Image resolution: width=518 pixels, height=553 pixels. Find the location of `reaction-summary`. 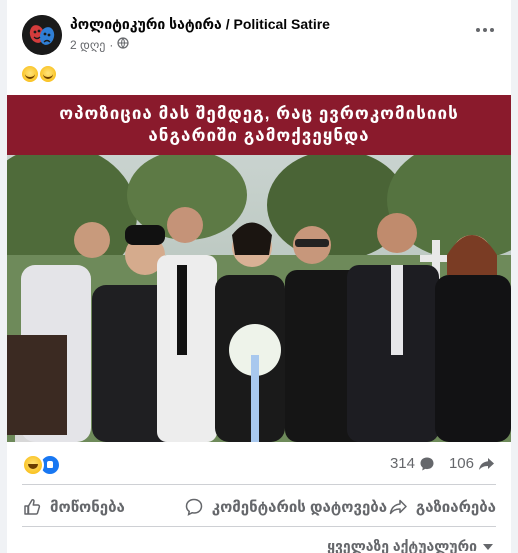

reaction-summary is located at coordinates (41, 465).